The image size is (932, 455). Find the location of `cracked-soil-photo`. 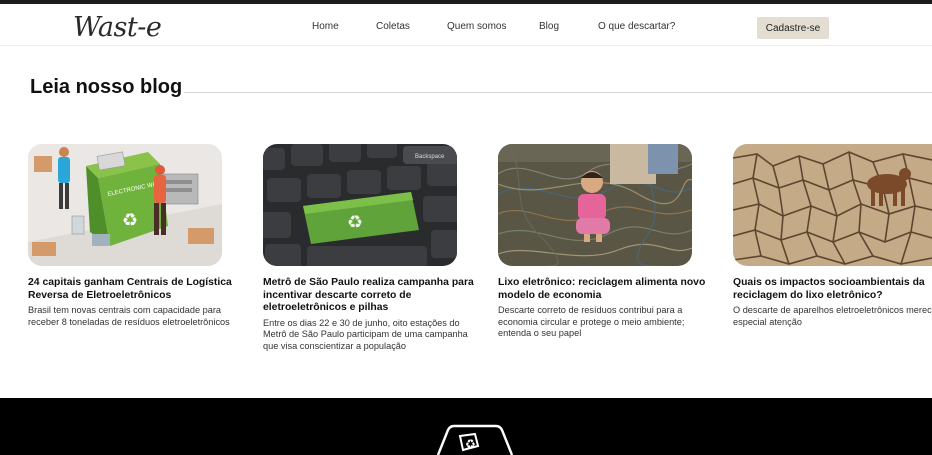

cracked-soil-photo is located at coordinates (832, 205).